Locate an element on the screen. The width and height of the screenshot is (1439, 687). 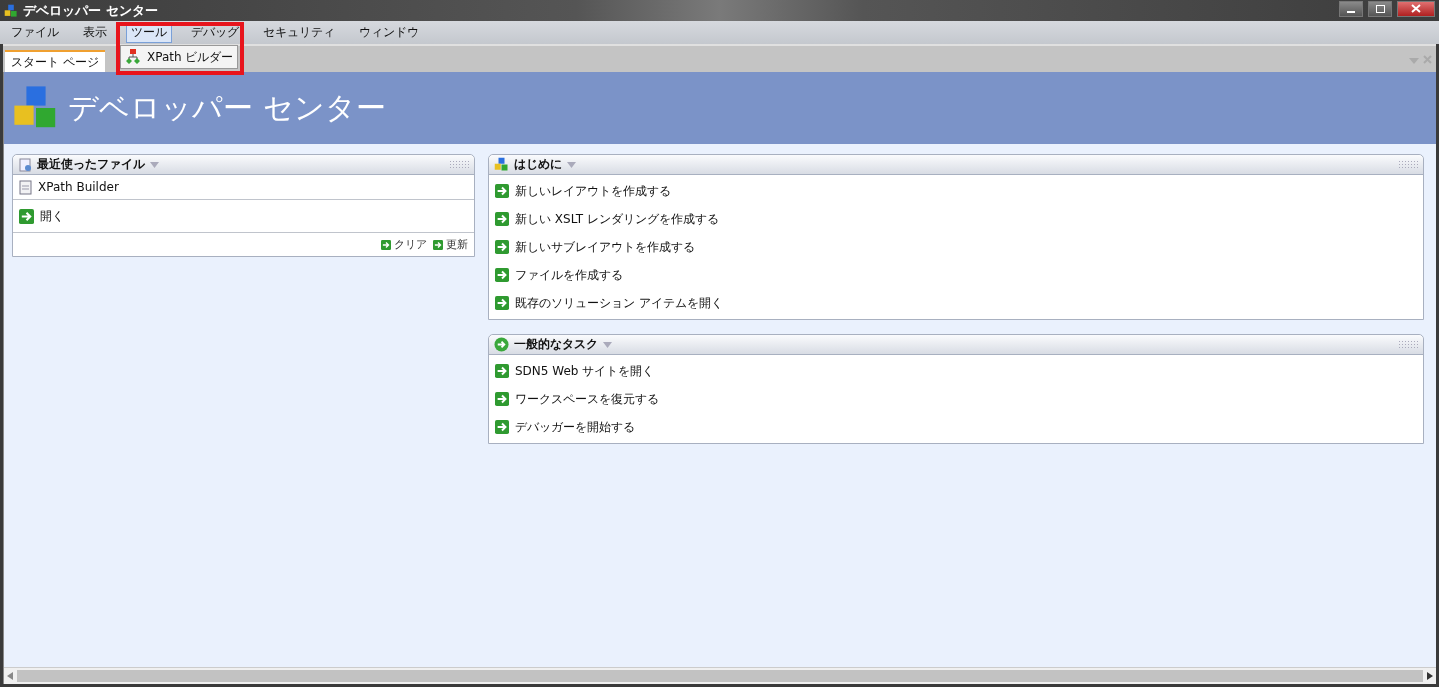
task-link: デバッガーを開始する is located at coordinates (956, 427).